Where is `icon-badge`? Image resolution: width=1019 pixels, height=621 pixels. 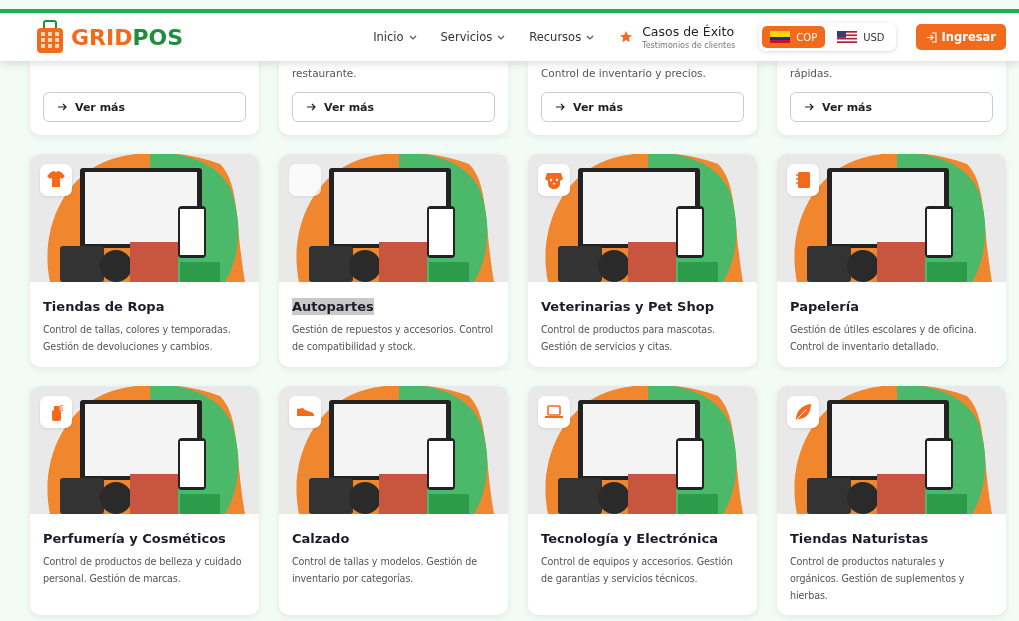 icon-badge is located at coordinates (305, 180).